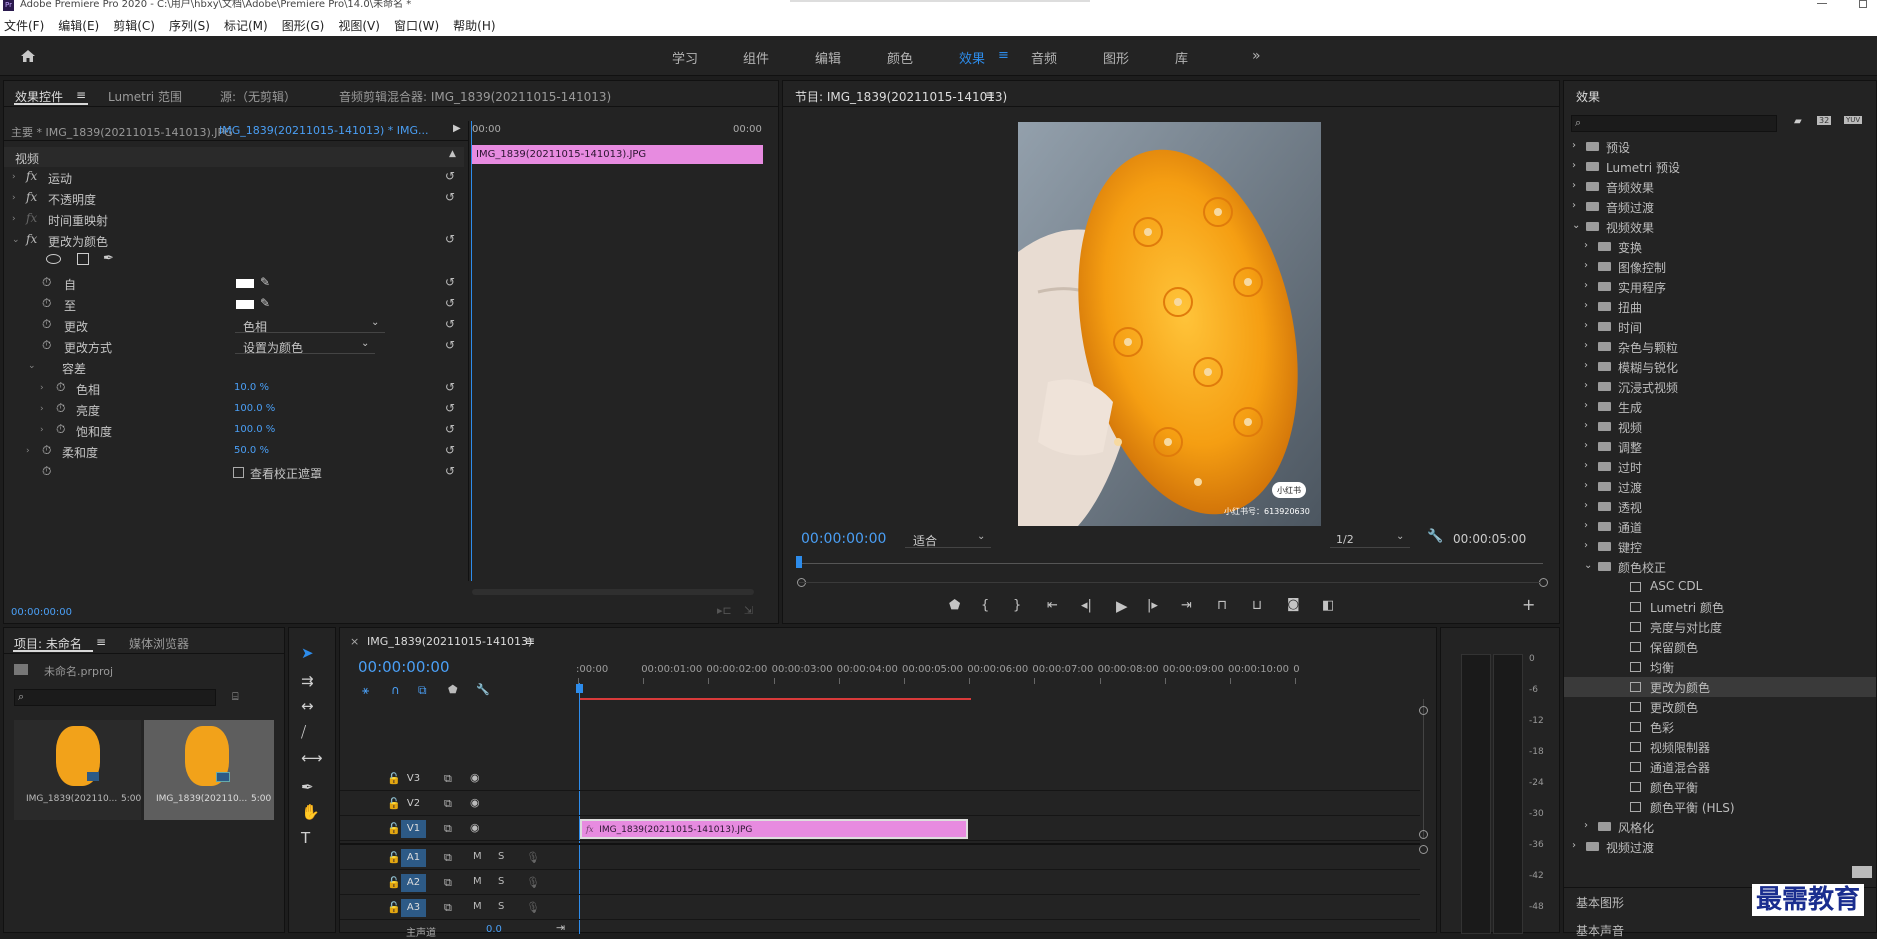  What do you see at coordinates (1720, 727) in the screenshot?
I see `effects-tree-item: 色彩` at bounding box center [1720, 727].